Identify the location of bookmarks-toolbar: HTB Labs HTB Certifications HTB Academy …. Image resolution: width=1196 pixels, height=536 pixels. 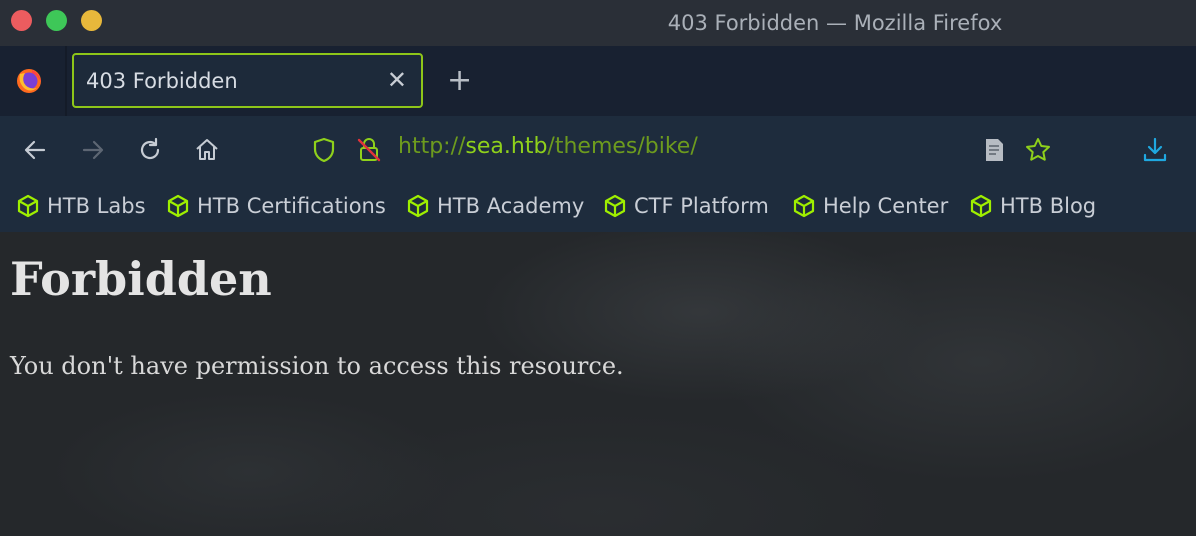
(598, 208).